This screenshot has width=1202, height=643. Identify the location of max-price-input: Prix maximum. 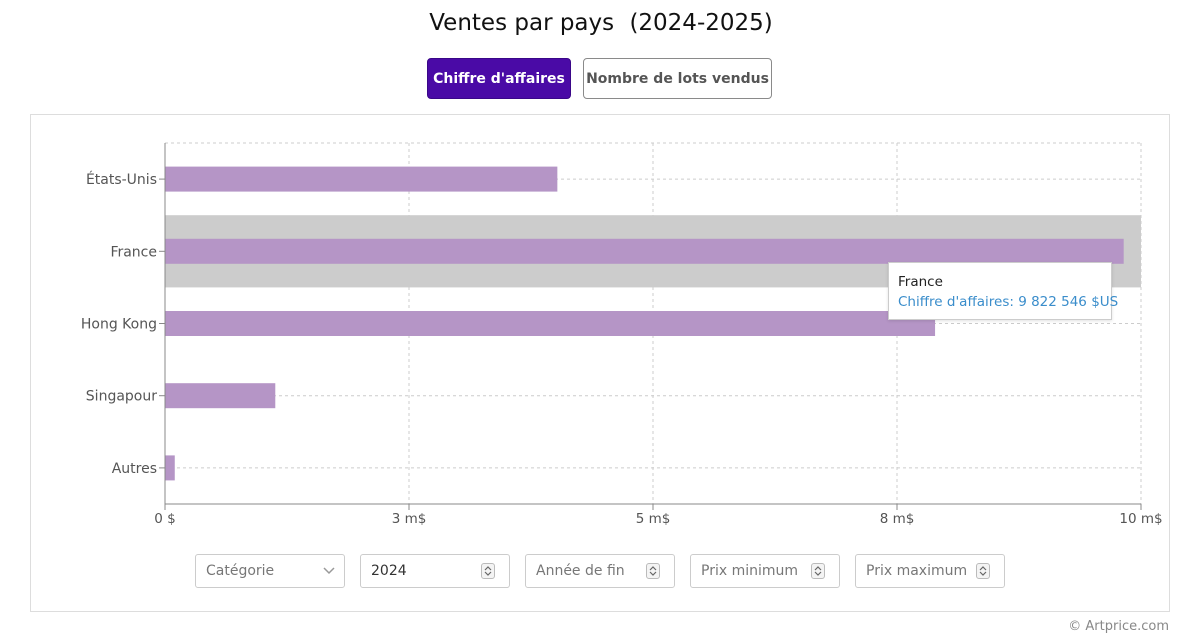
(930, 571).